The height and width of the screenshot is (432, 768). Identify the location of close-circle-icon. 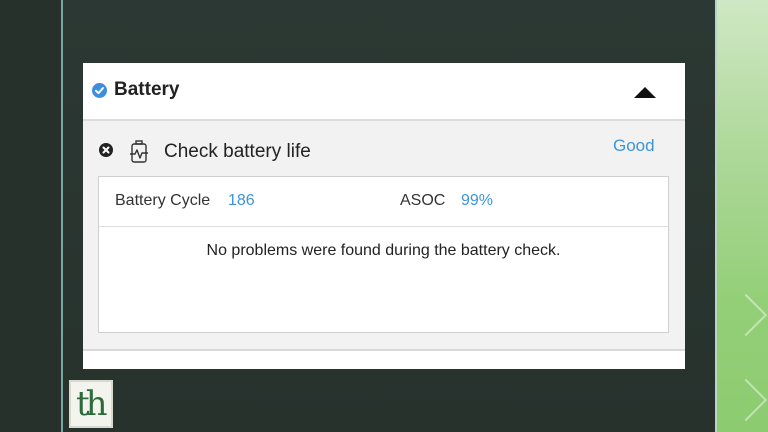
(106, 150).